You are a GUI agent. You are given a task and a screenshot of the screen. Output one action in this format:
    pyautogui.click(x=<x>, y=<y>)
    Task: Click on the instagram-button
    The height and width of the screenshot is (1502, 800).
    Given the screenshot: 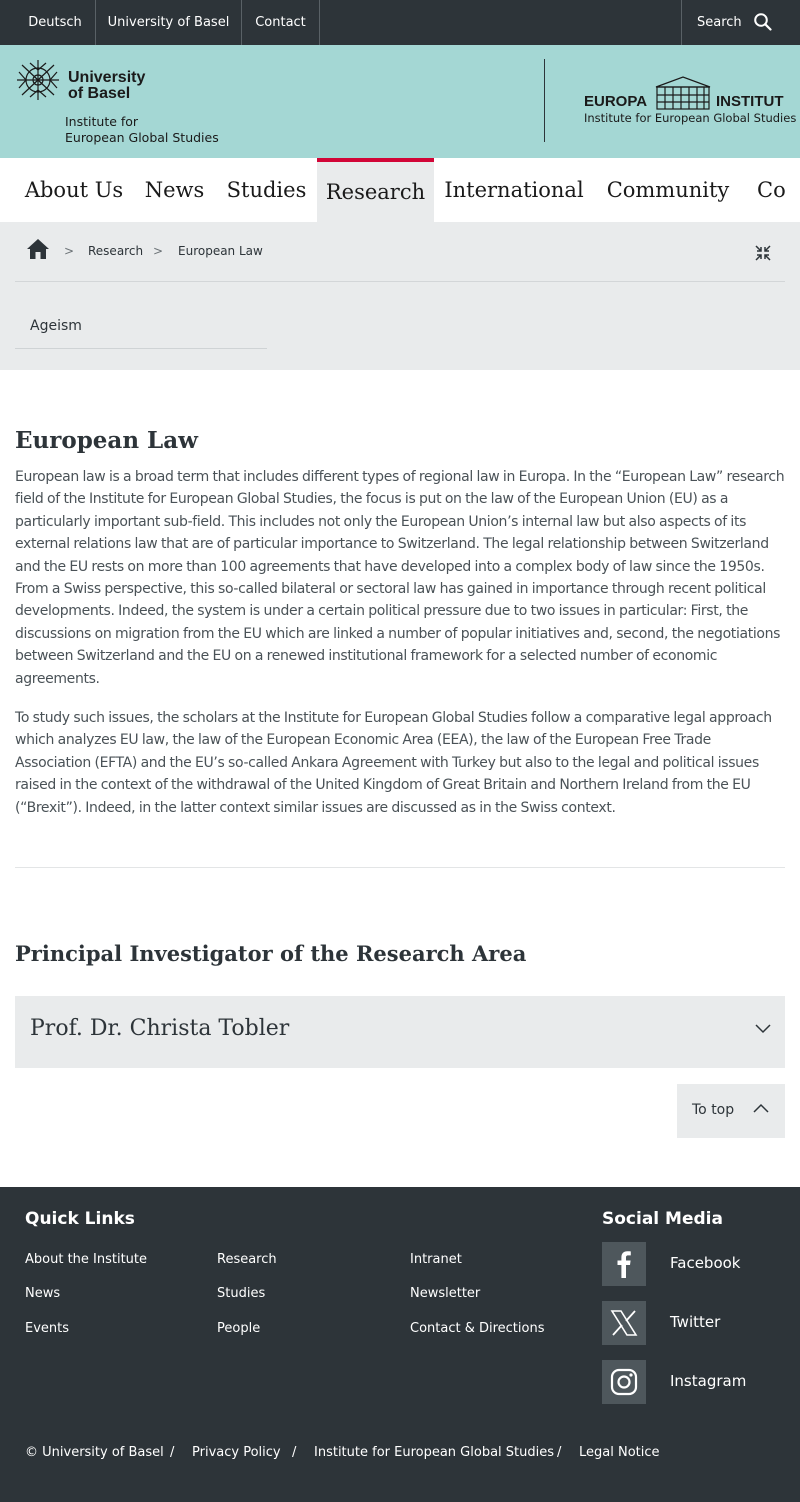 What is the action you would take?
    pyautogui.click(x=624, y=1382)
    